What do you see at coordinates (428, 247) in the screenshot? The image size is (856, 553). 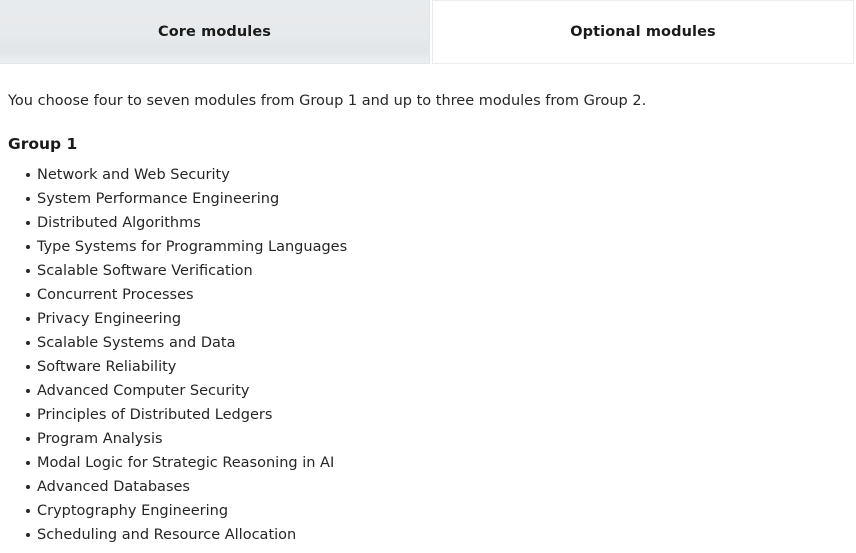 I see `list-item: Type Systems for Programming Languages` at bounding box center [428, 247].